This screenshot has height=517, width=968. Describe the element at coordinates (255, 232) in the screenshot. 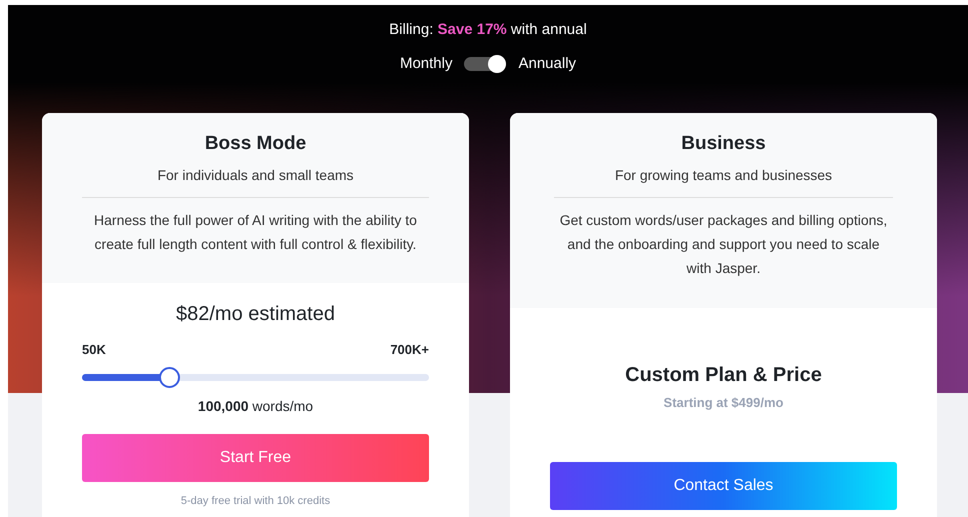

I see `plan-description: Harness the full power of AI writing with the ability to create full length content with full control & flexibility.` at that location.